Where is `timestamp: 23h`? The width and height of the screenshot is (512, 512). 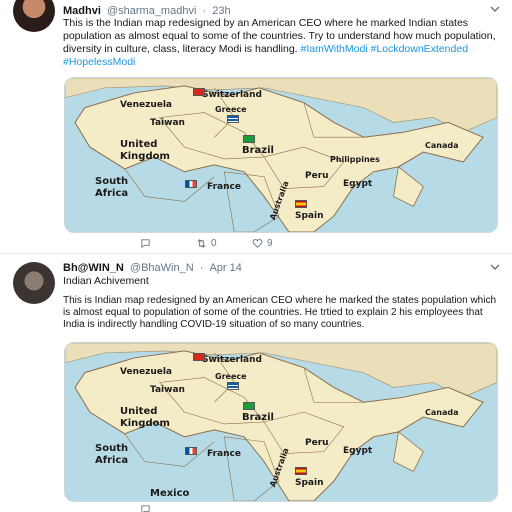 timestamp: 23h is located at coordinates (221, 11).